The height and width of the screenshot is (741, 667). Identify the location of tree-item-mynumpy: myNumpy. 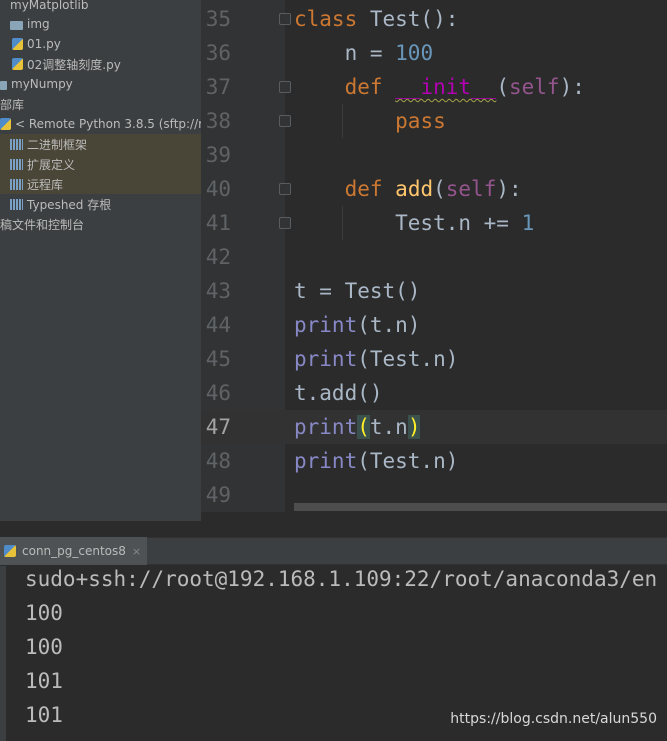
(100, 84).